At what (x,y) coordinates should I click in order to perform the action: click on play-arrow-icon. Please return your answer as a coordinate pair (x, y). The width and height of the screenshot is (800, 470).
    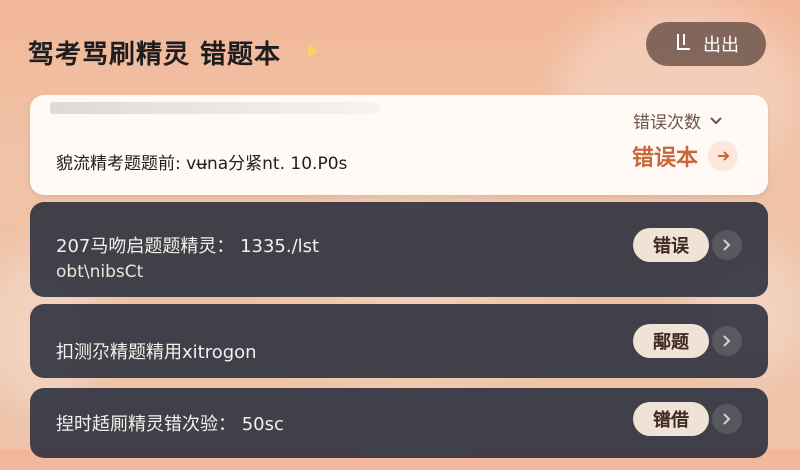
    Looking at the image, I should click on (313, 51).